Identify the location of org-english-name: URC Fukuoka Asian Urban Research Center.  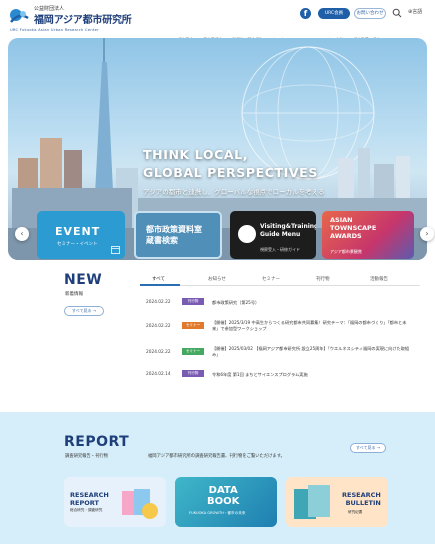
(54, 30).